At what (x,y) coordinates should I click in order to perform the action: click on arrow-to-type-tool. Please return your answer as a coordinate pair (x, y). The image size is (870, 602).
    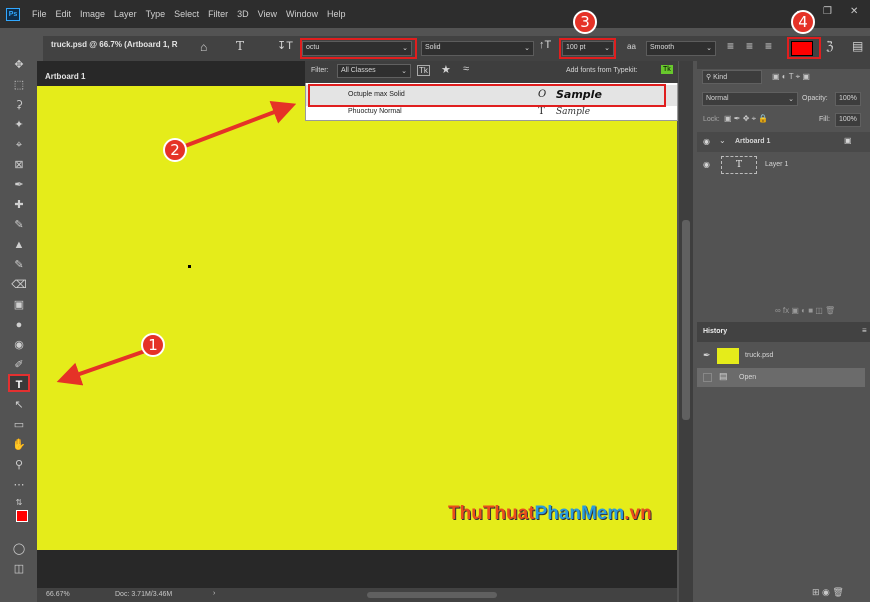
    Looking at the image, I should click on (102, 367).